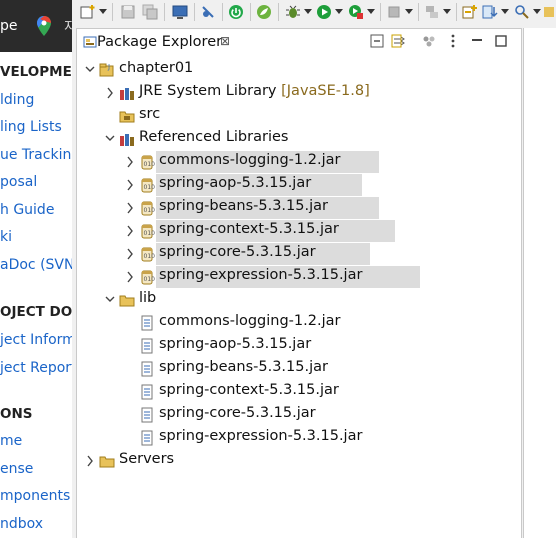  Describe the element at coordinates (235, 344) in the screenshot. I see `tree-item-text: spring-aop-5.3.15.jar` at that location.